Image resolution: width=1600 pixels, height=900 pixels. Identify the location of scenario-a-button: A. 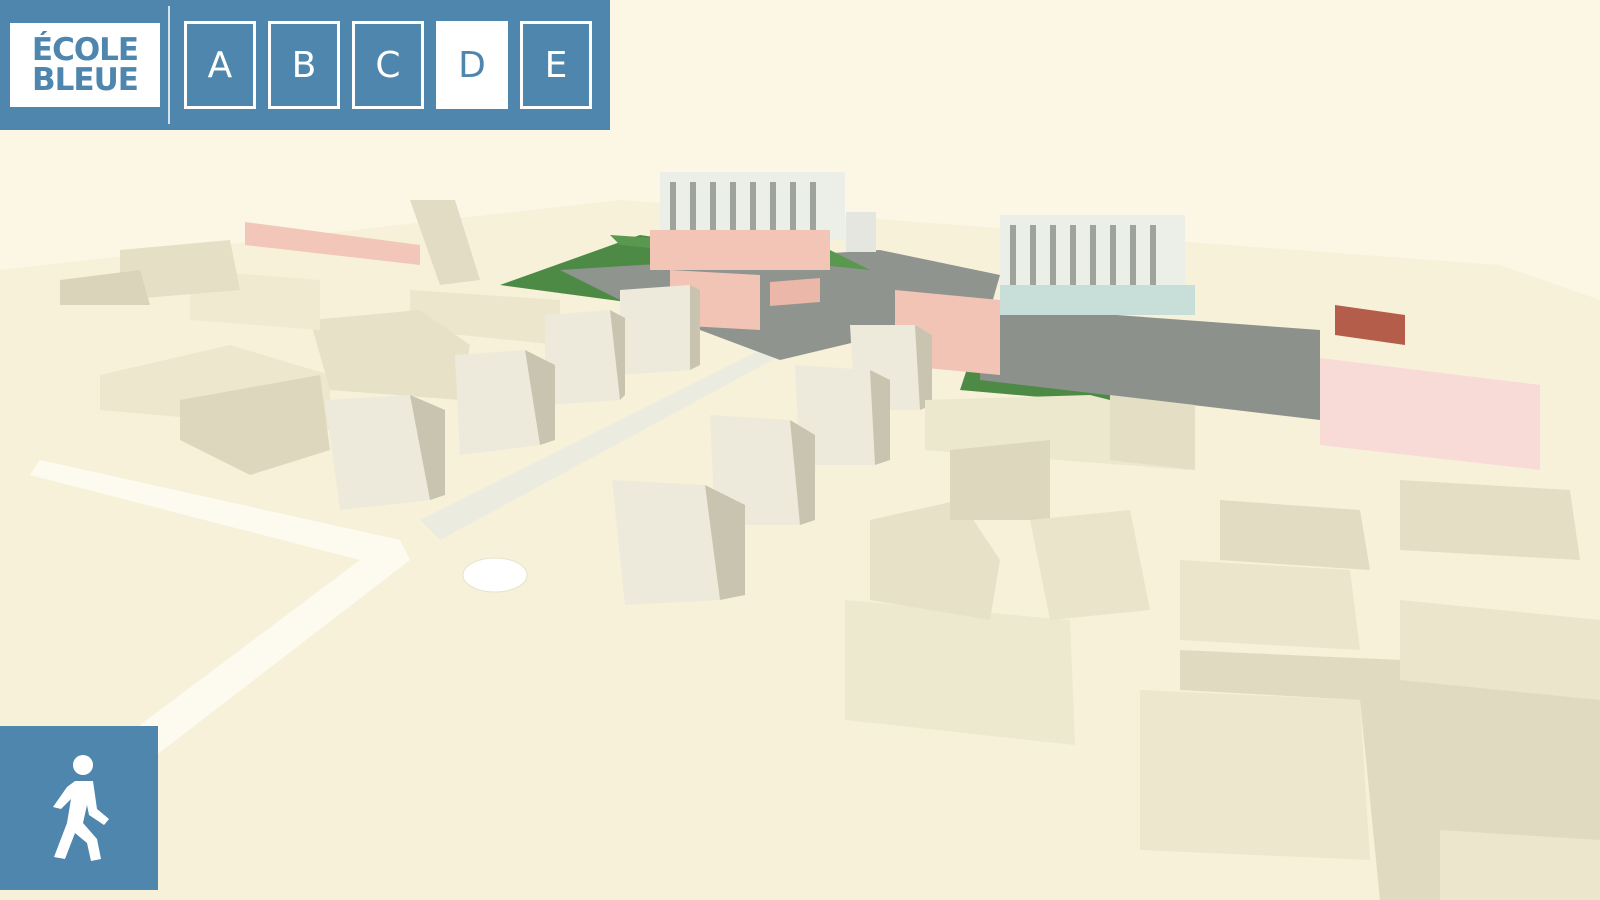
(220, 65).